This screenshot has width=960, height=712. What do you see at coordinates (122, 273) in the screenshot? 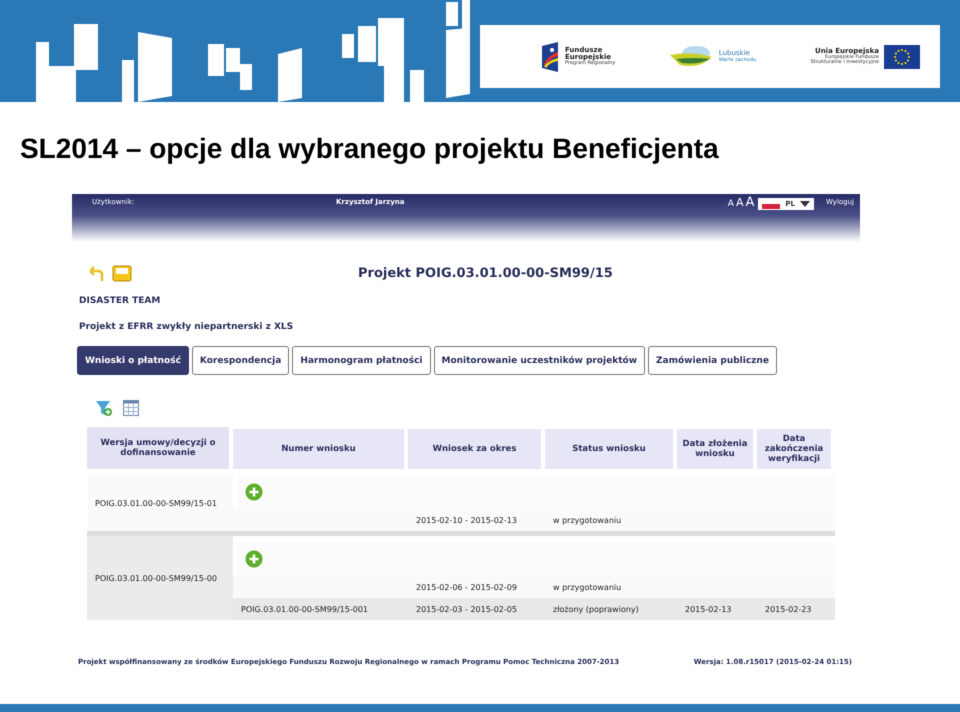
I see `folder-icon` at bounding box center [122, 273].